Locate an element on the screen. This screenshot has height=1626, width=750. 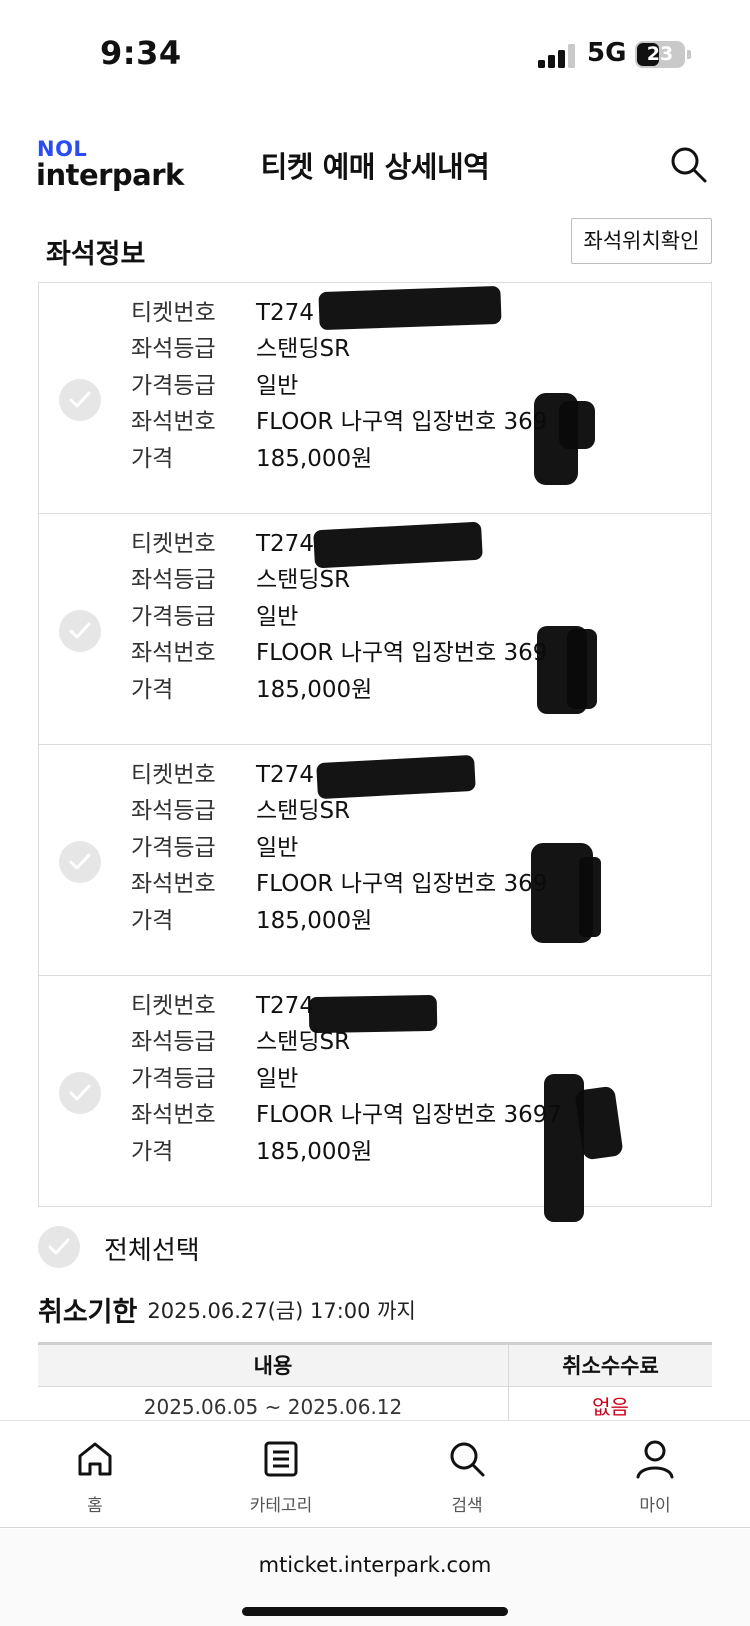
nav-home-label: 홈 is located at coordinates (95, 1506).